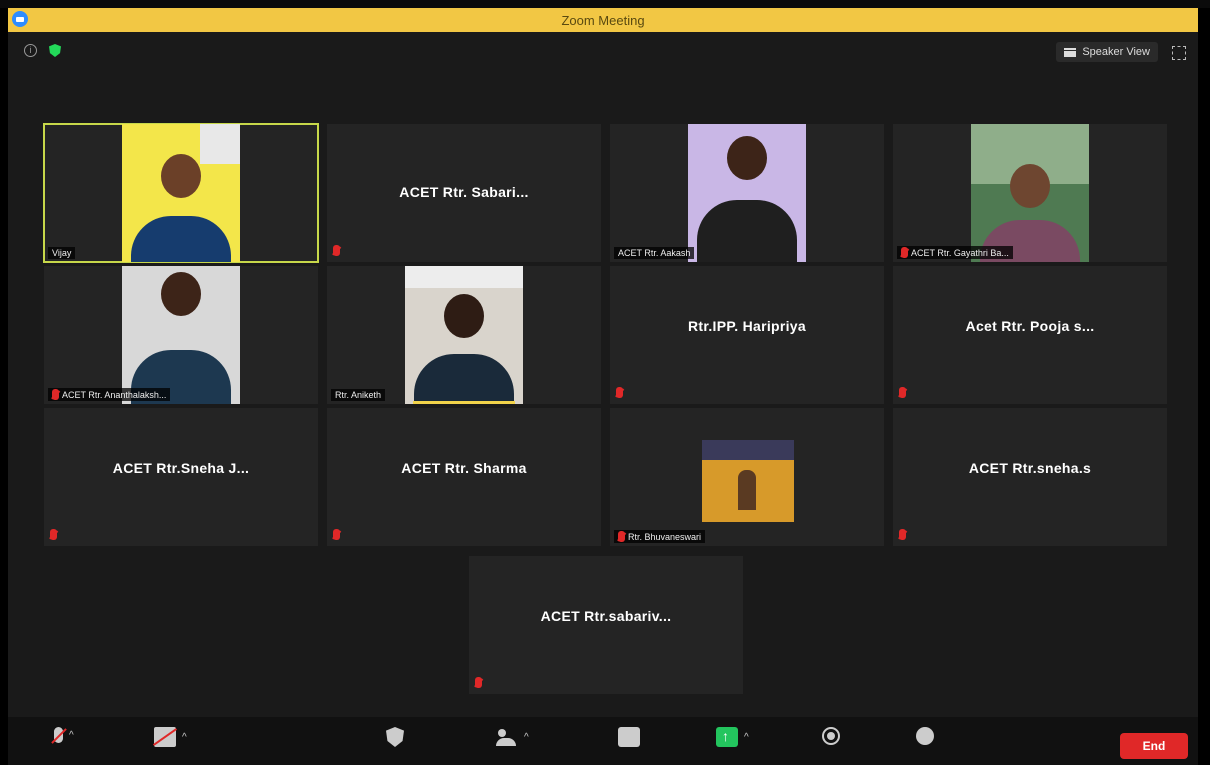  What do you see at coordinates (747, 326) in the screenshot?
I see `participant-name: Rtr.IPP. Haripriya` at bounding box center [747, 326].